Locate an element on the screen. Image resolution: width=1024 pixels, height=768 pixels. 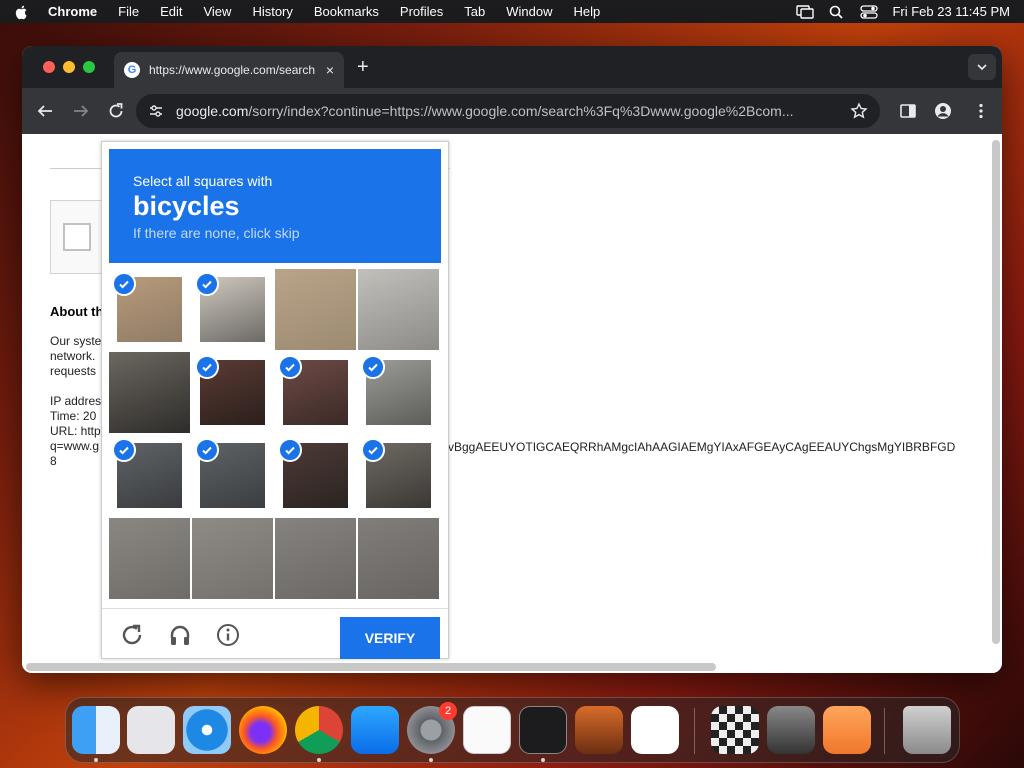
menu-history: History is located at coordinates (272, 11).